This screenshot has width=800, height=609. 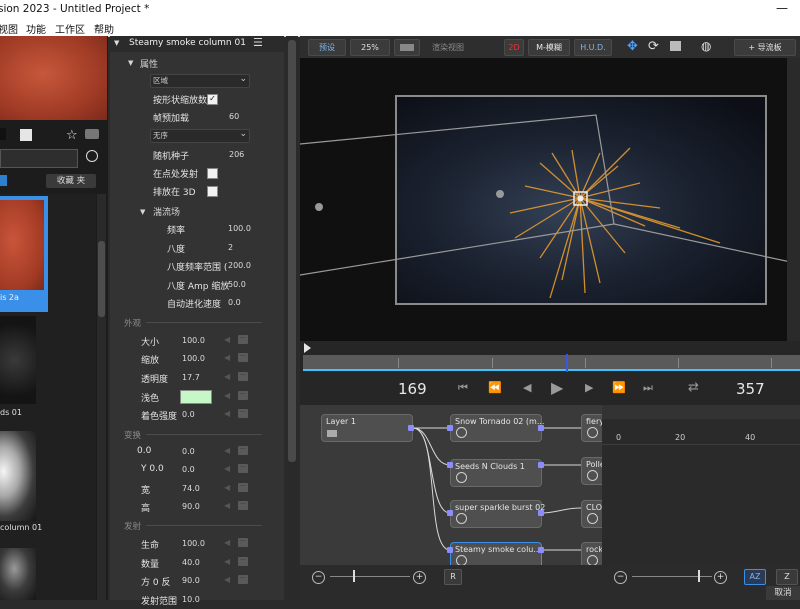 What do you see at coordinates (514, 47) in the screenshot?
I see `mode-2d-button: 2D` at bounding box center [514, 47].